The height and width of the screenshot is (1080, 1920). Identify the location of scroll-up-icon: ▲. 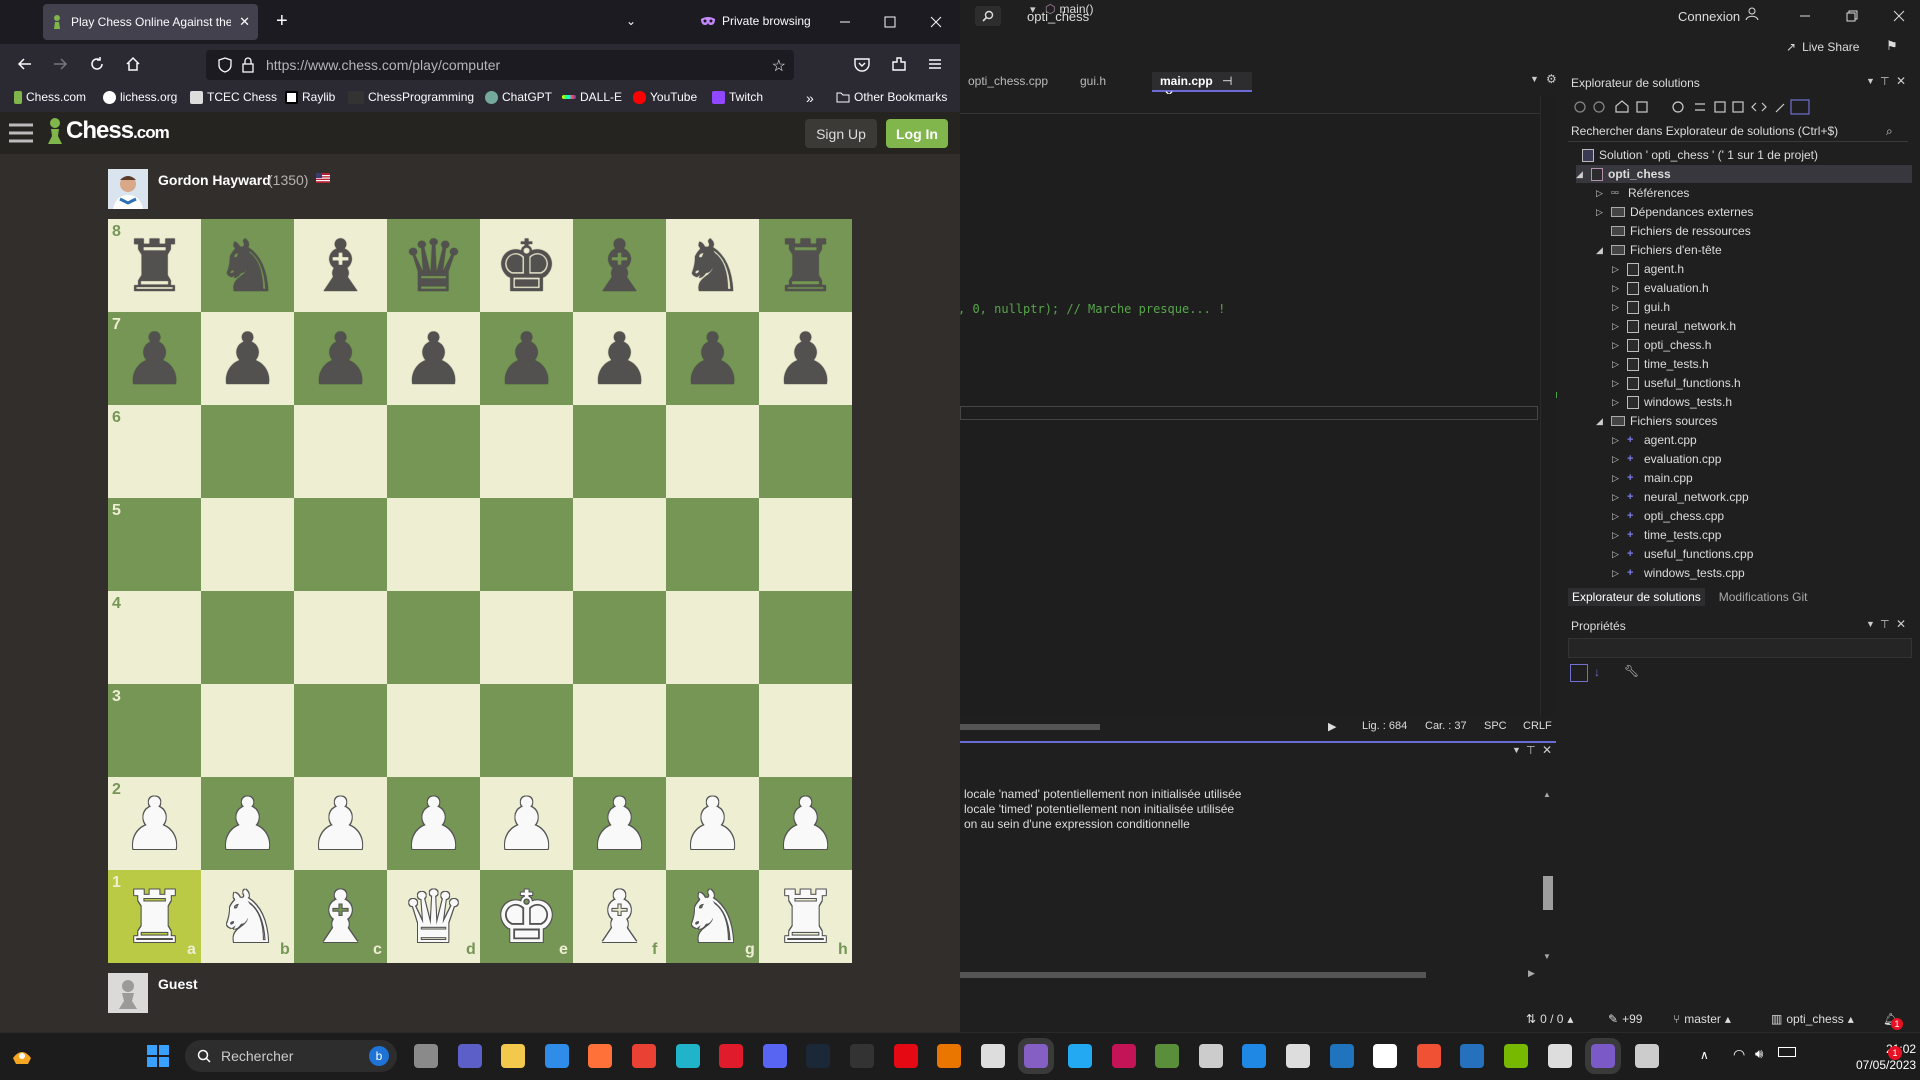
(1547, 794).